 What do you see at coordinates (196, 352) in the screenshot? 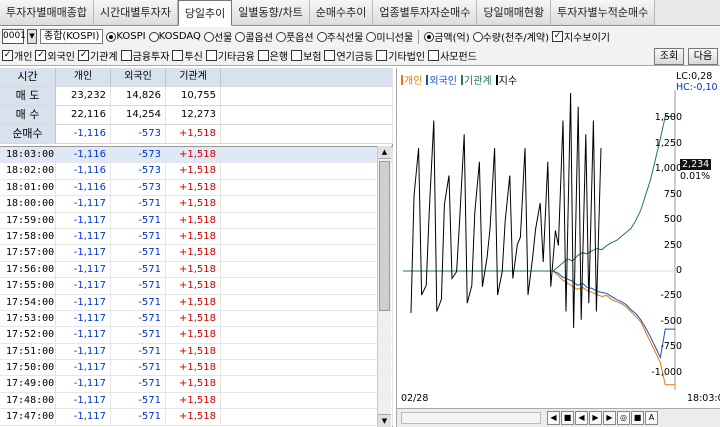
I see `table-row: 17:51:00 -1,117 -571 +1,518` at bounding box center [196, 352].